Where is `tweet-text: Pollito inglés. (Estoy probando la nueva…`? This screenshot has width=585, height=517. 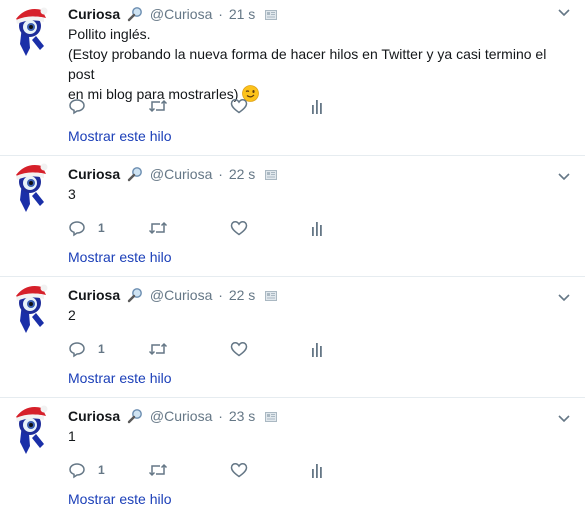
tweet-text: Pollito inglés. (Estoy probando la nueva… is located at coordinates (319, 64).